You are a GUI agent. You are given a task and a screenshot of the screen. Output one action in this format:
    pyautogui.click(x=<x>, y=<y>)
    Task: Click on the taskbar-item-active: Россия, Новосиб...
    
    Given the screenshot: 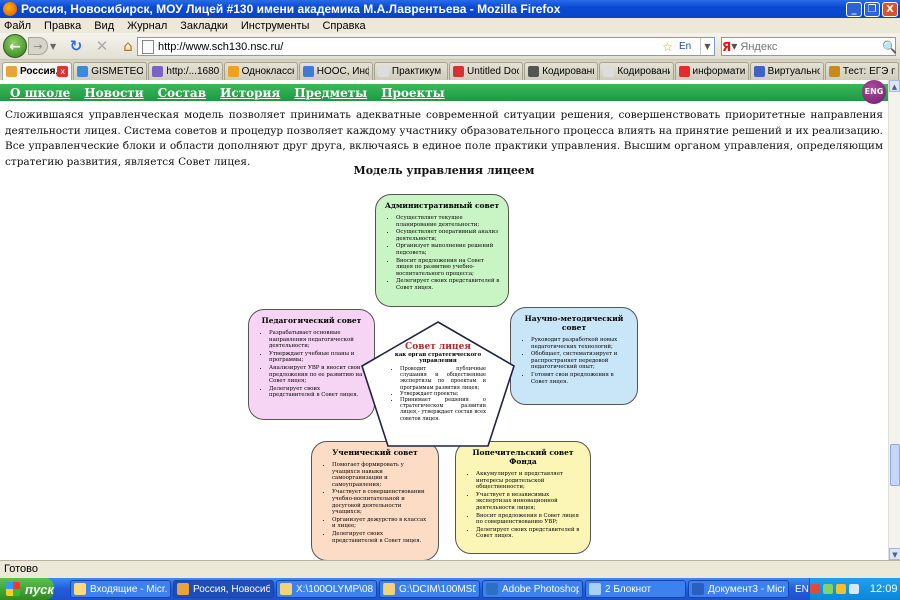 What is the action you would take?
    pyautogui.click(x=223, y=589)
    